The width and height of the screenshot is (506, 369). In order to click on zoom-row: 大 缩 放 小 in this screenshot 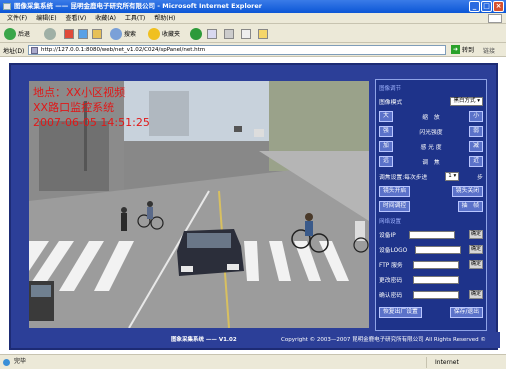, I will do `click(431, 116)`.